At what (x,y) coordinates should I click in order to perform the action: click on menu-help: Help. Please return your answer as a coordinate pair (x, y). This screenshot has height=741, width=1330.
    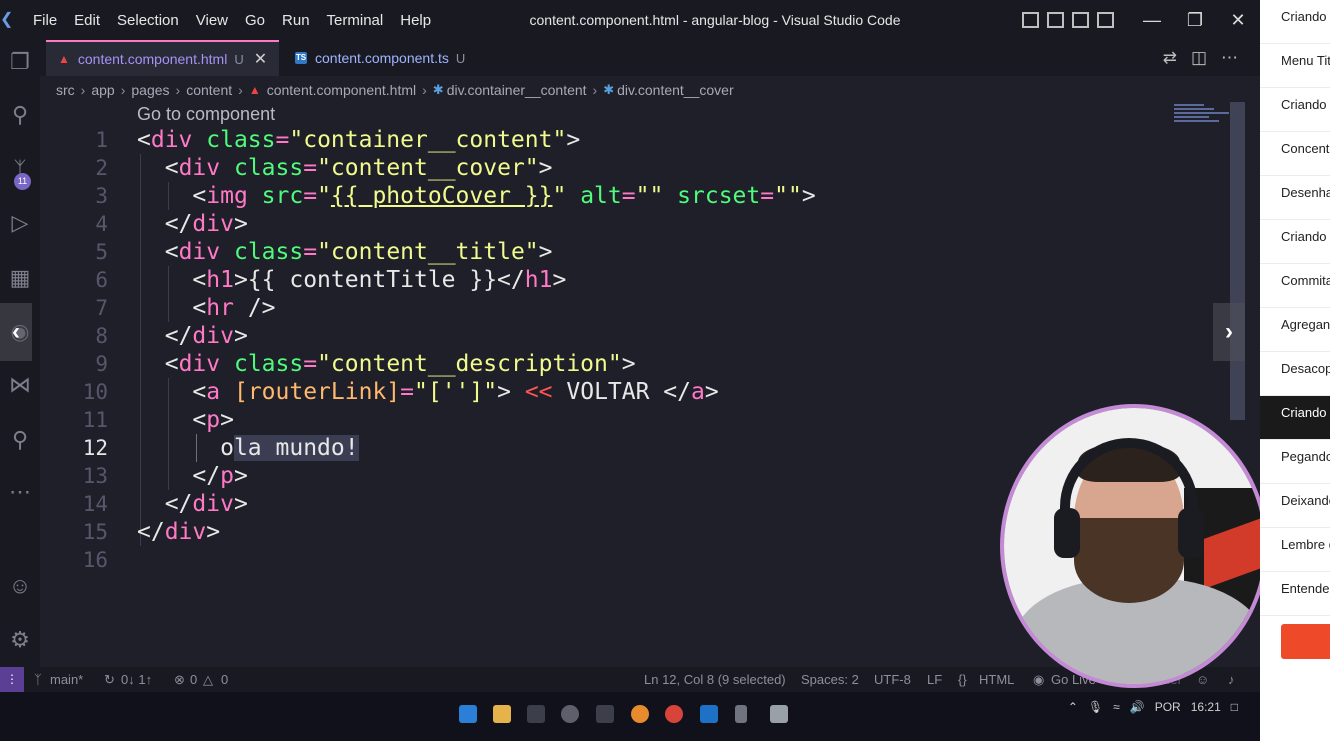
    Looking at the image, I should click on (415, 20).